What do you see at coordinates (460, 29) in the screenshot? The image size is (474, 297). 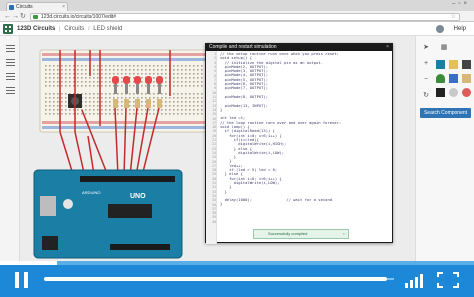 I see `help-link: Help` at bounding box center [460, 29].